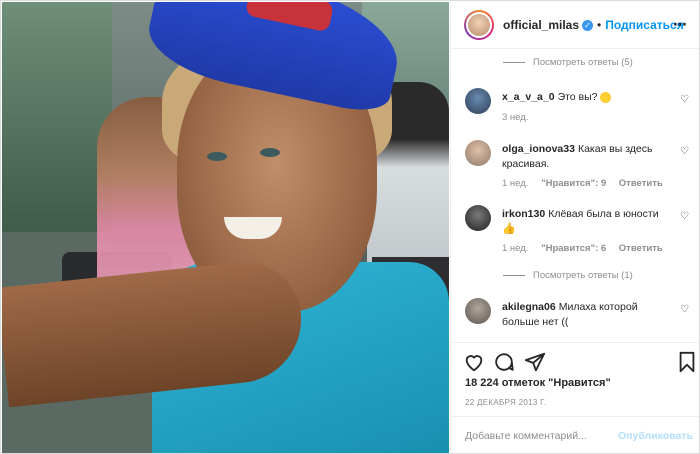 The height and width of the screenshot is (454, 700). What do you see at coordinates (588, 25) in the screenshot?
I see `verified-icon: ✓` at bounding box center [588, 25].